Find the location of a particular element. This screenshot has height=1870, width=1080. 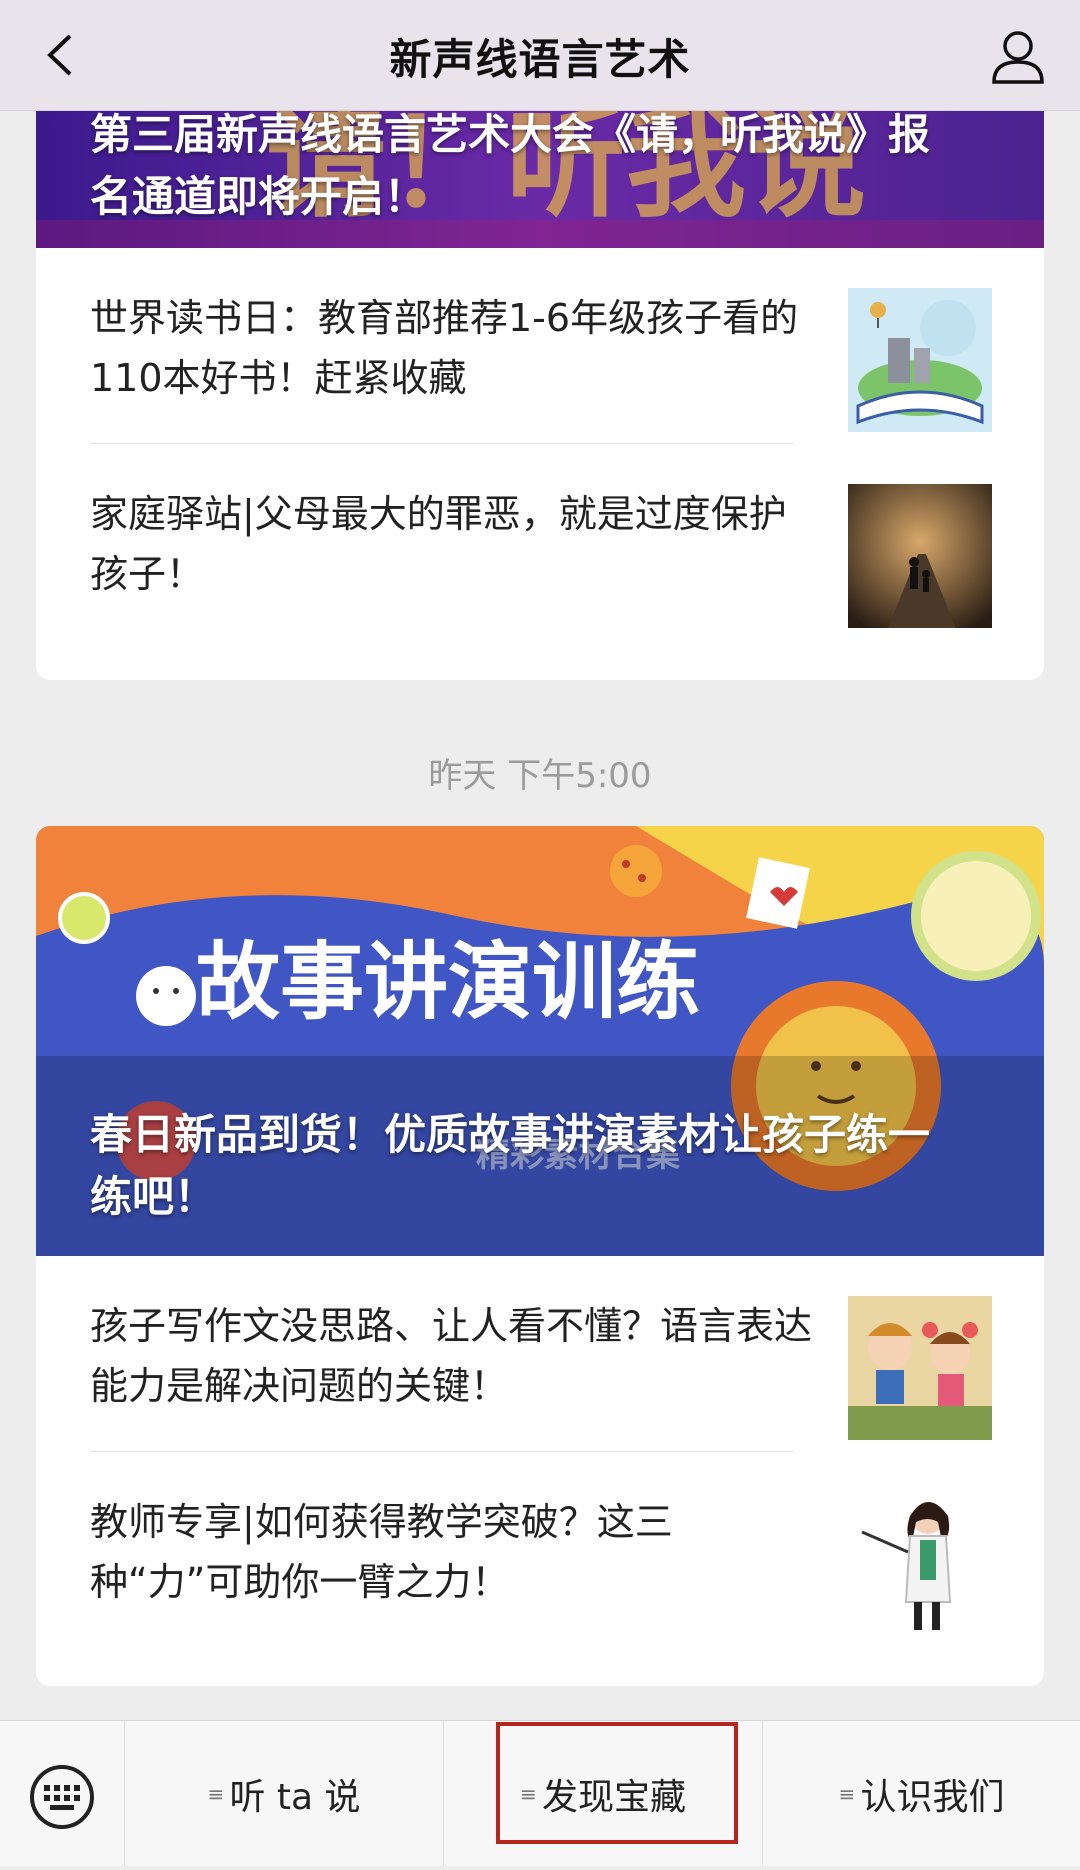

menu-item-label: 认识我们 is located at coordinates (932, 1797).